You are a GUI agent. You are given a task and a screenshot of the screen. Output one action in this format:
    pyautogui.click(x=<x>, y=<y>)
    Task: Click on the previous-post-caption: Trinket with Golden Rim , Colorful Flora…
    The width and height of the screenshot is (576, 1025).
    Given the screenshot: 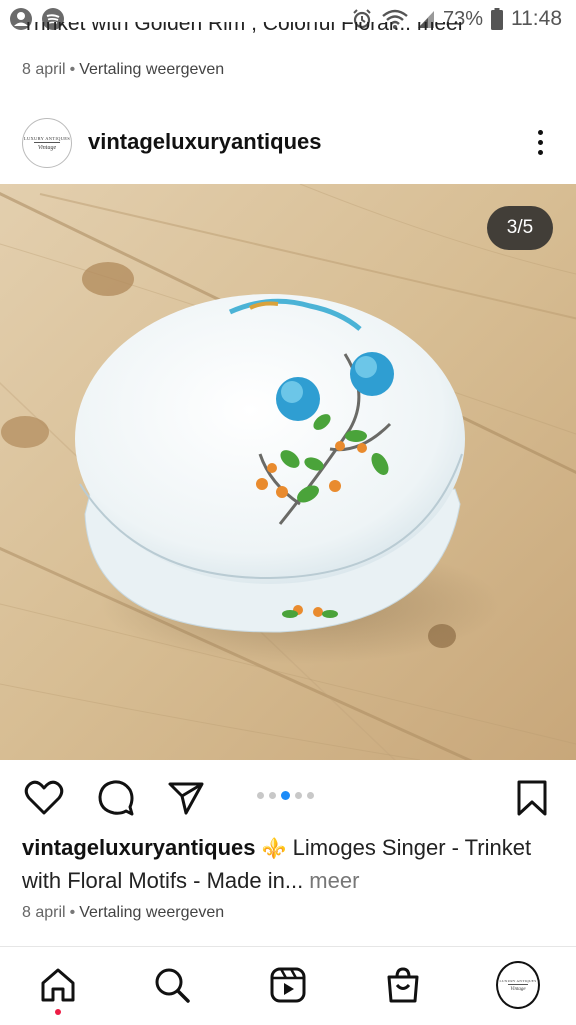 What is the action you would take?
    pyautogui.click(x=292, y=34)
    